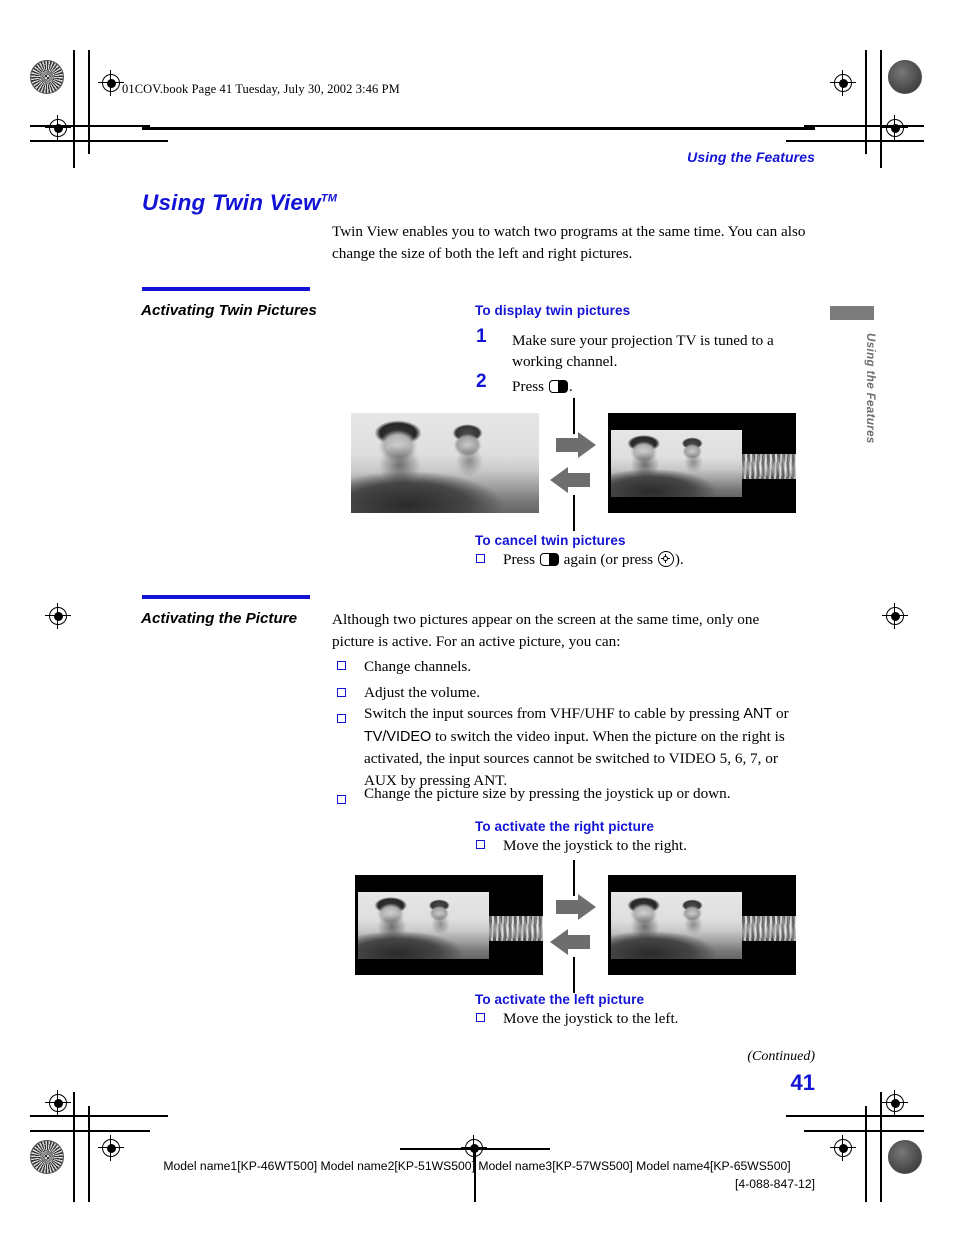  I want to click on crop-line-top-right-h2, so click(864, 126).